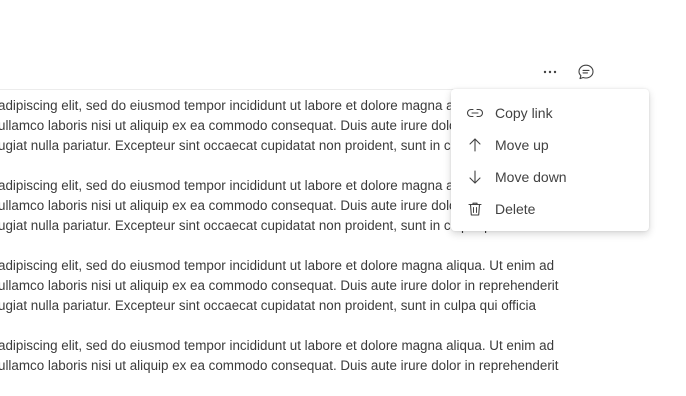 Image resolution: width=686 pixels, height=396 pixels. I want to click on menu-item-move-up: Move up, so click(550, 145).